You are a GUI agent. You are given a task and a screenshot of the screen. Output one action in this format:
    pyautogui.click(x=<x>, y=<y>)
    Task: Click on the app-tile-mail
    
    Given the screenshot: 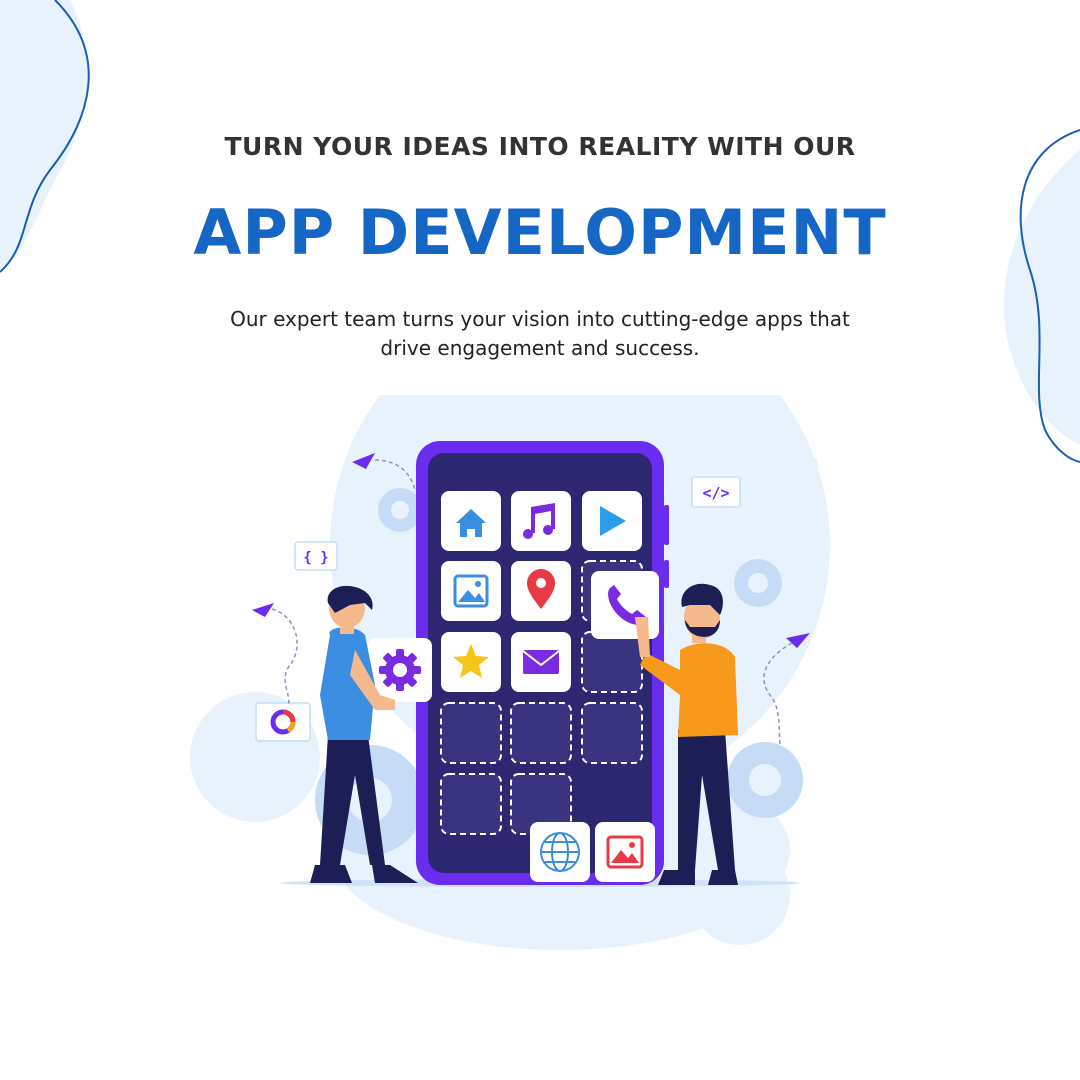 What is the action you would take?
    pyautogui.click(x=541, y=662)
    